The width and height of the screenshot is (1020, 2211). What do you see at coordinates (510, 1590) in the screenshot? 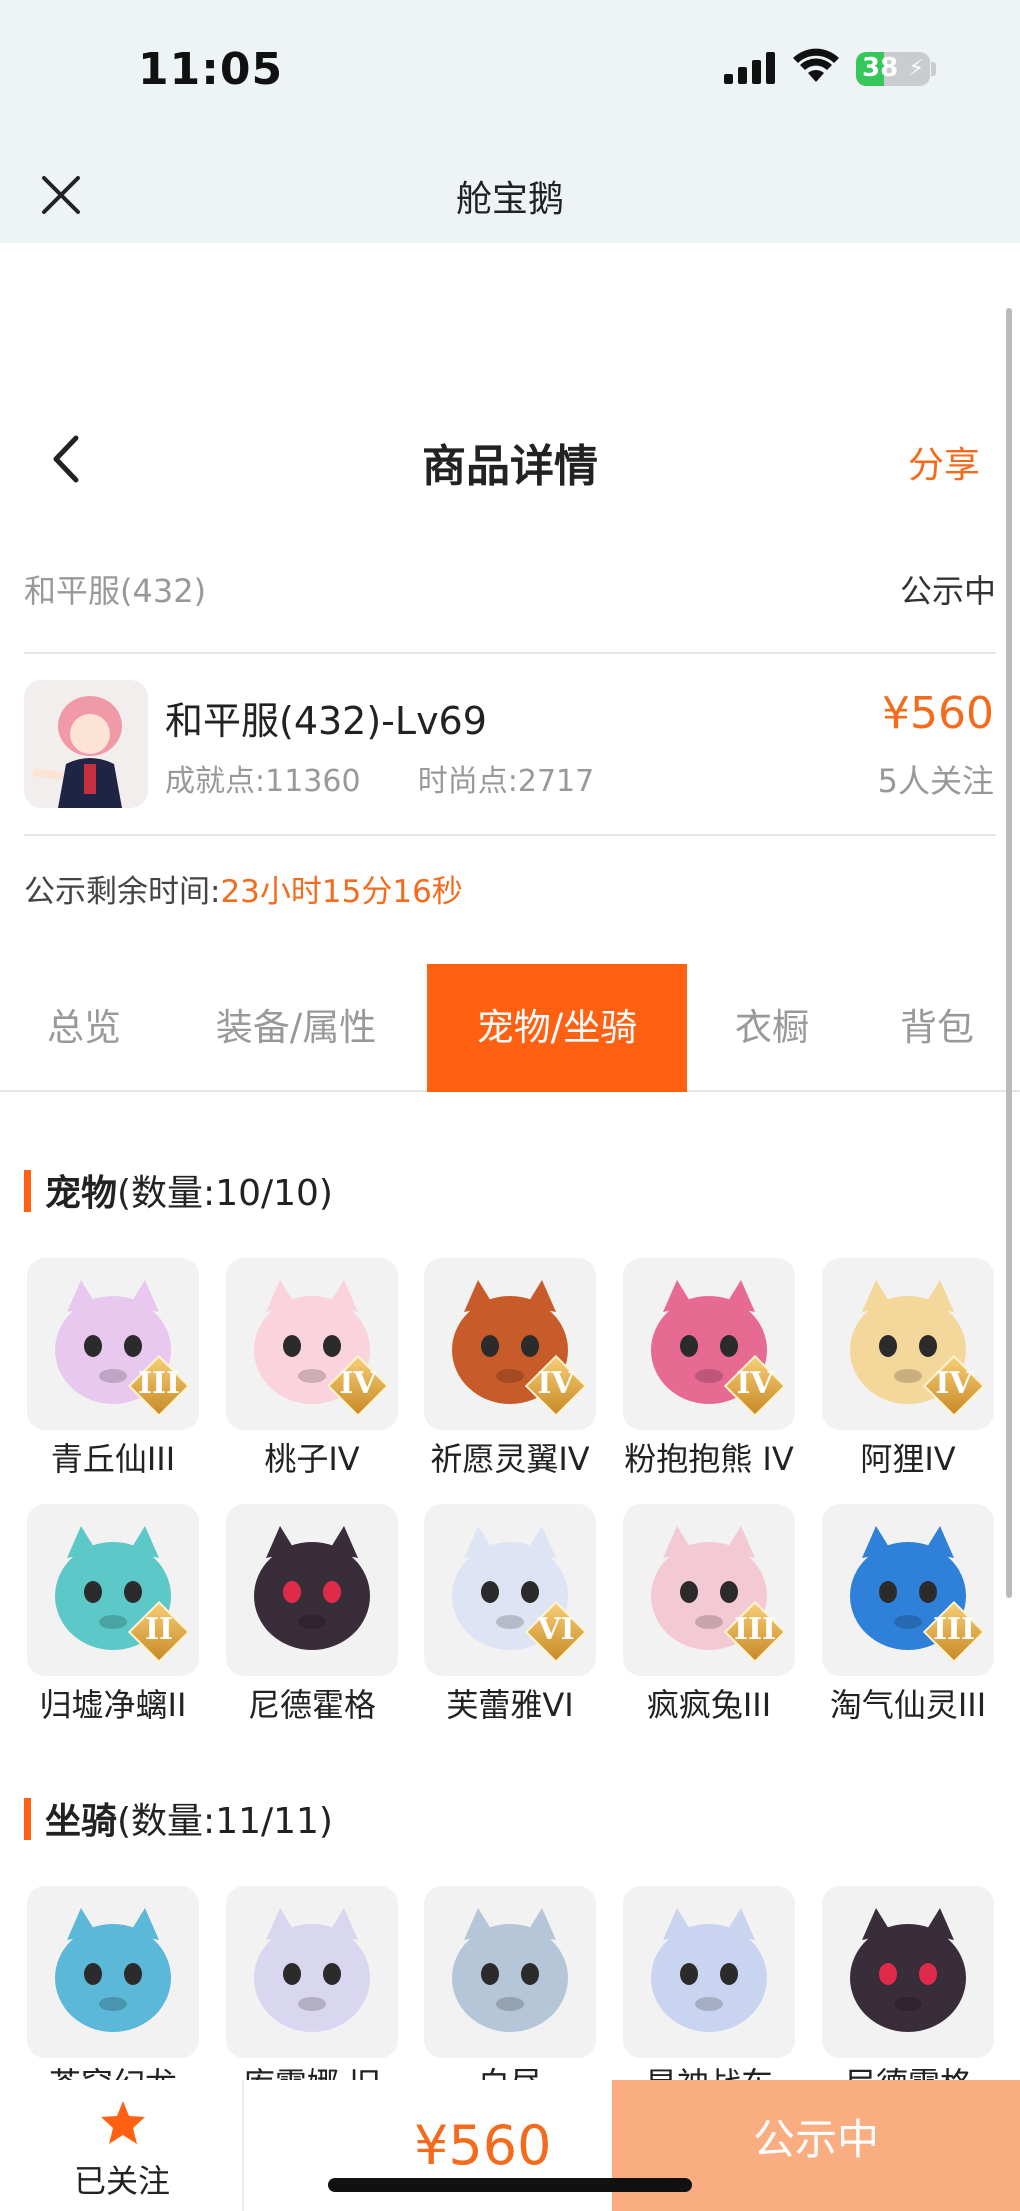
I see `goddess-icon: VI` at bounding box center [510, 1590].